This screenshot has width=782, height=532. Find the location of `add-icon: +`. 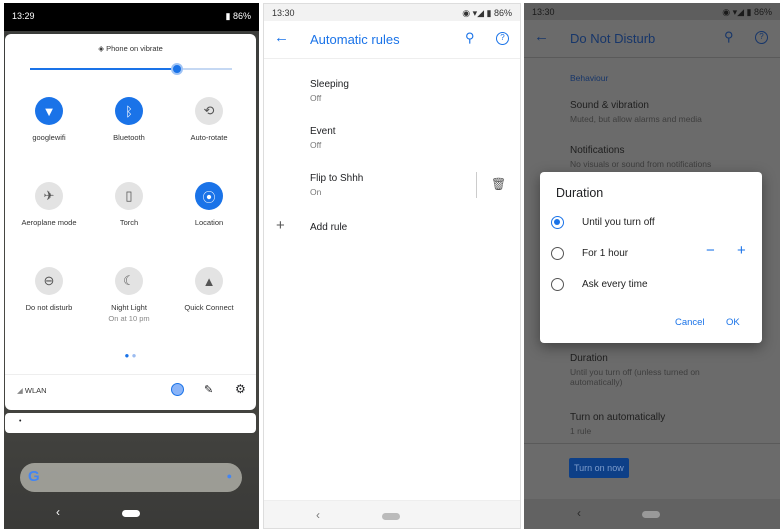

add-icon: + is located at coordinates (280, 225).